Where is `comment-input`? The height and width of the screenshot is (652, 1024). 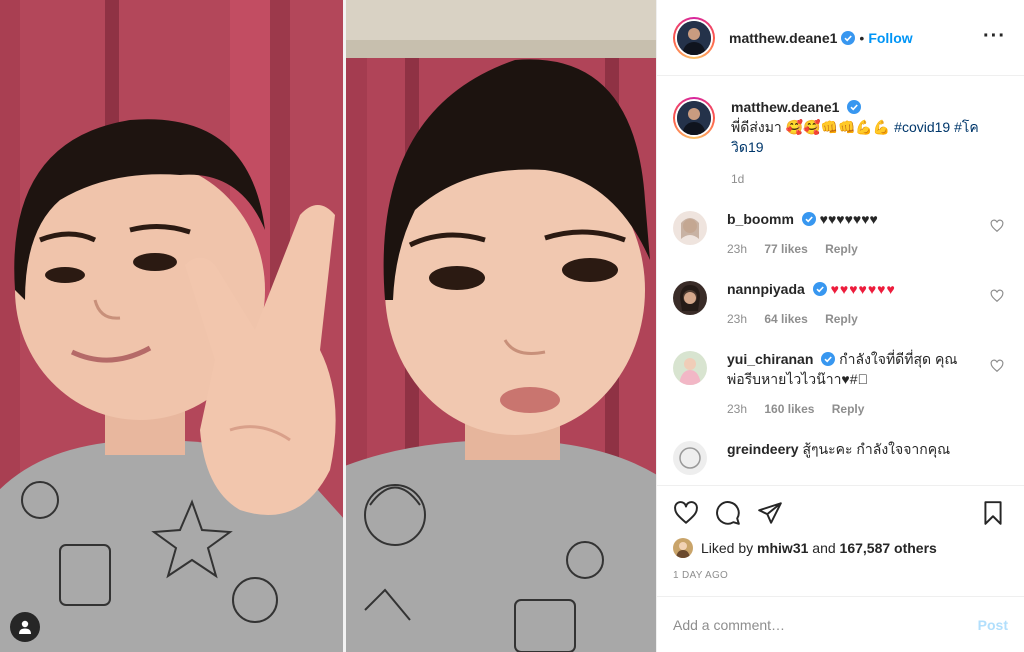
comment-input is located at coordinates (825, 624).